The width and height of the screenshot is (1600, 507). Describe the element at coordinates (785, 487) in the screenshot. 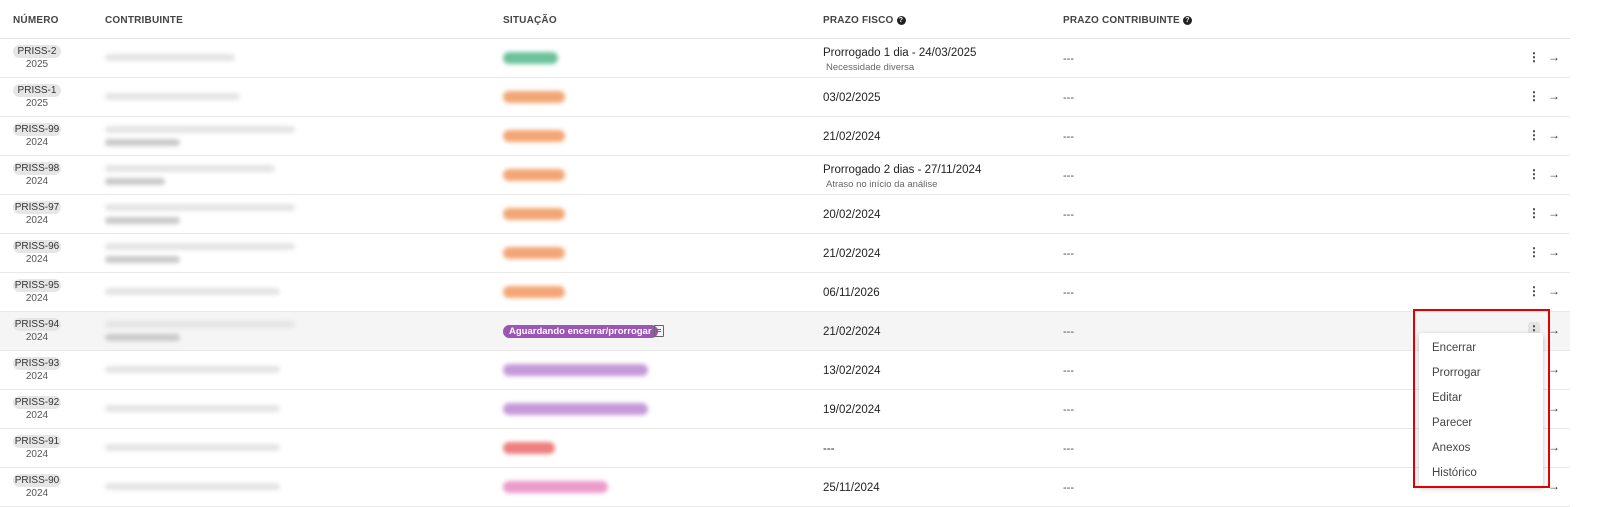

I see `table-row: PRISS-90 2024 25/11/2024 --- →` at that location.